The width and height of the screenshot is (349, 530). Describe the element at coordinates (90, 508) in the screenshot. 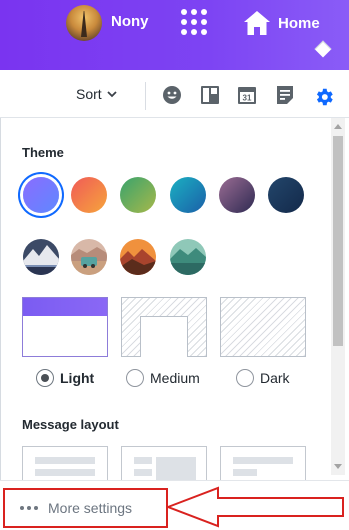

I see `more-settings-label: More settings` at that location.